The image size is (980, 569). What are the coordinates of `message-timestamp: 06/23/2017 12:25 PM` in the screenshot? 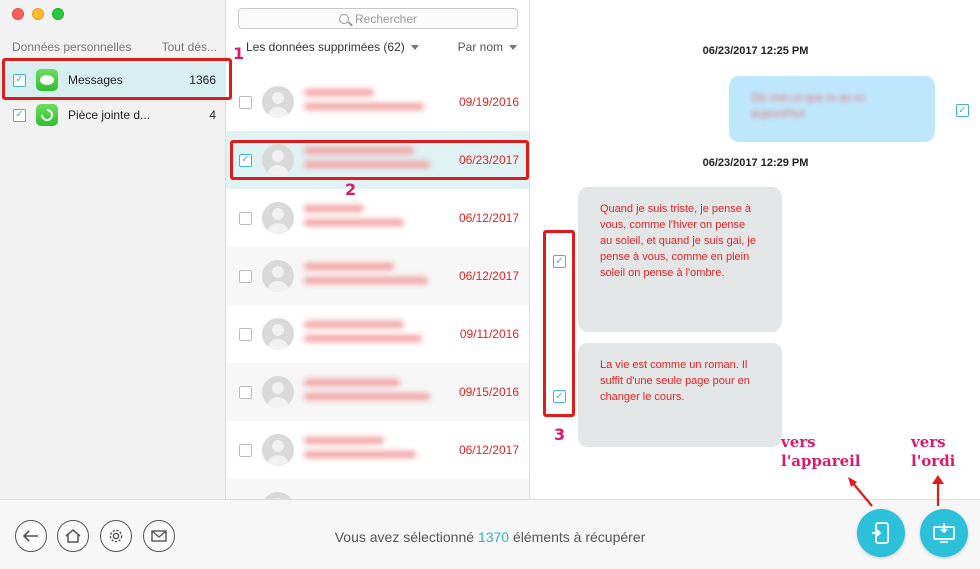 It's located at (755, 51).